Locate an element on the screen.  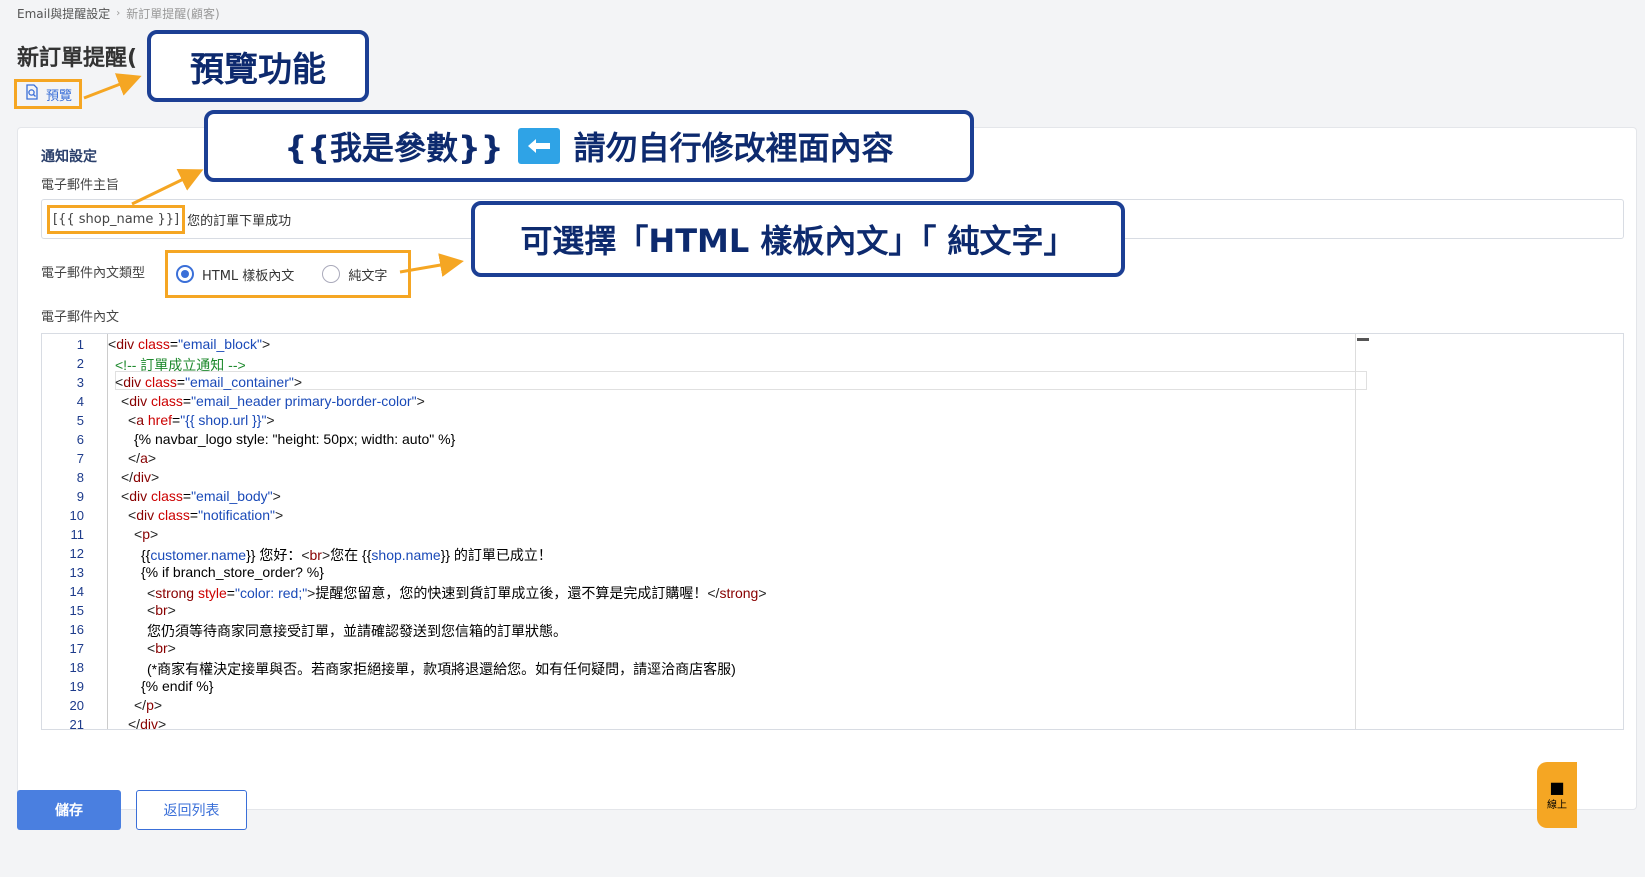
line-number: 10 is located at coordinates (76, 515).